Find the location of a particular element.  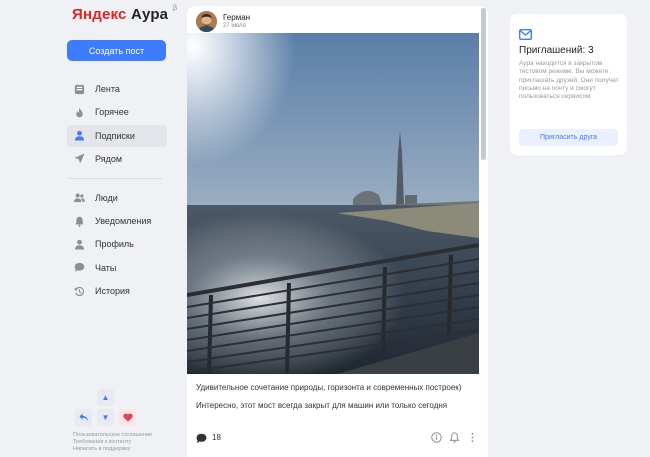

sidebar-item-nearby: Рядом is located at coordinates (117, 159).